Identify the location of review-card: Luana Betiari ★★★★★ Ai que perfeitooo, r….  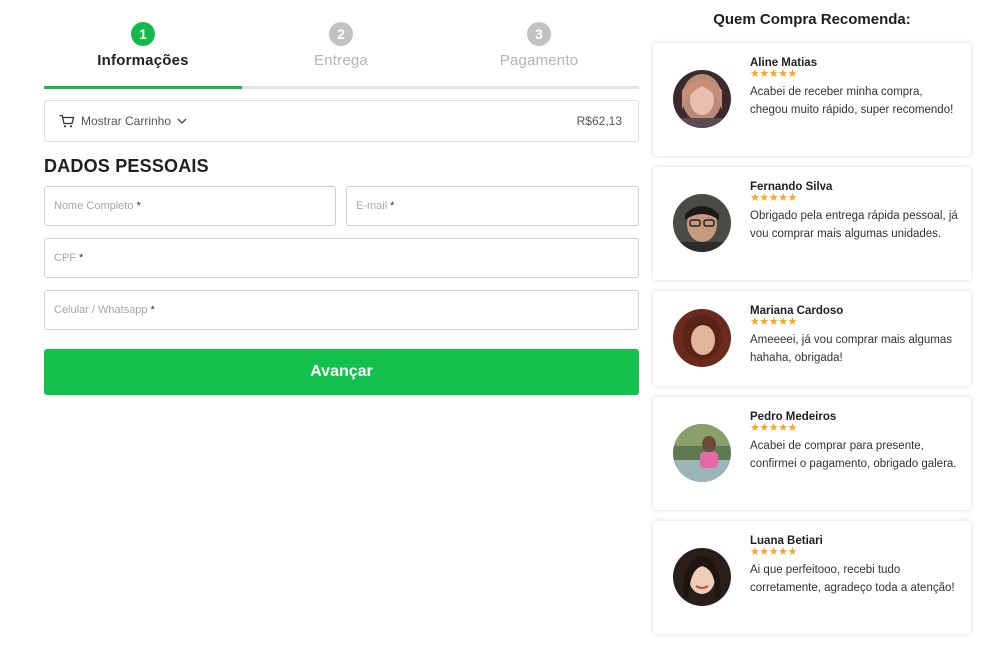
(812, 577).